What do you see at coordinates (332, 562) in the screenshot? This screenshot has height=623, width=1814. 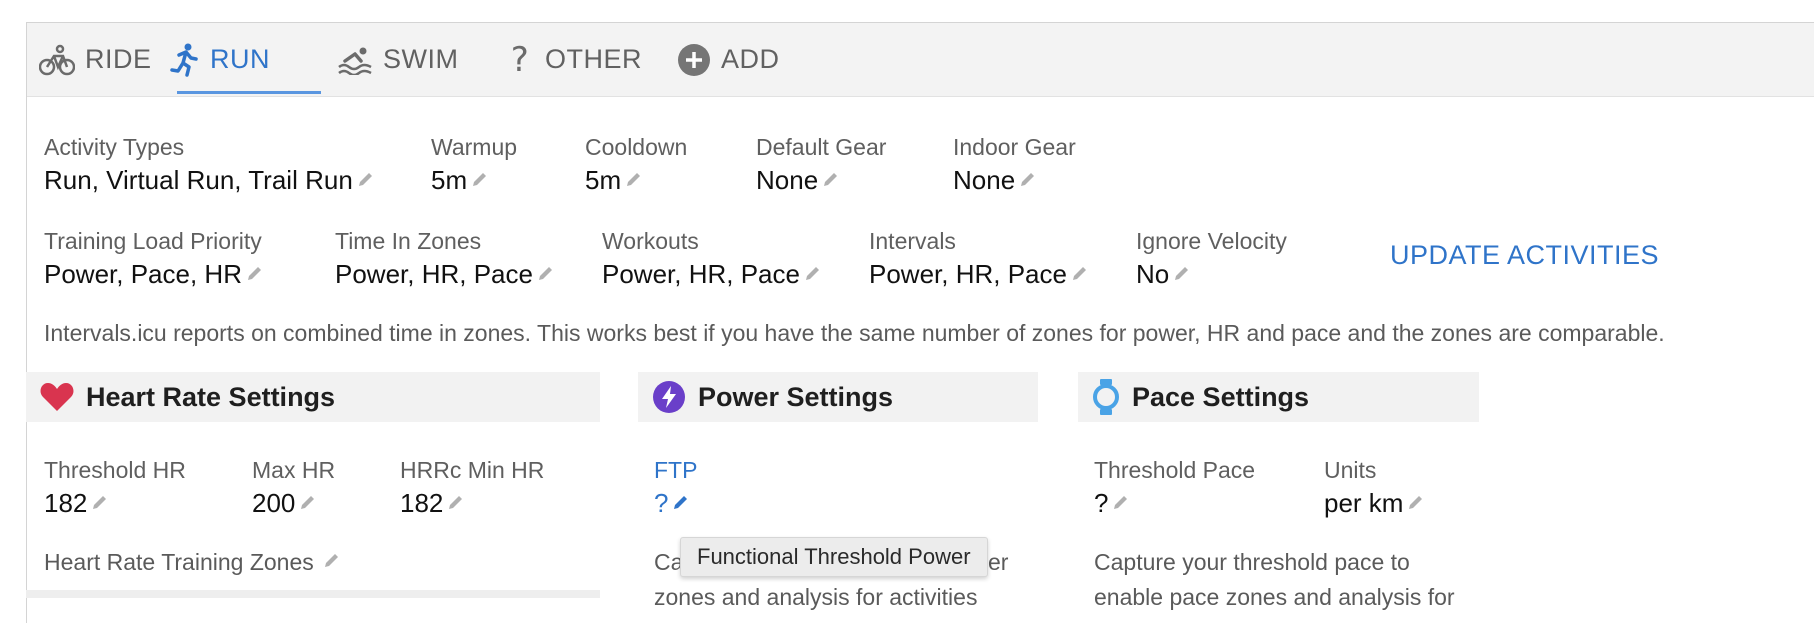 I see `edit-hr-zones-icon` at bounding box center [332, 562].